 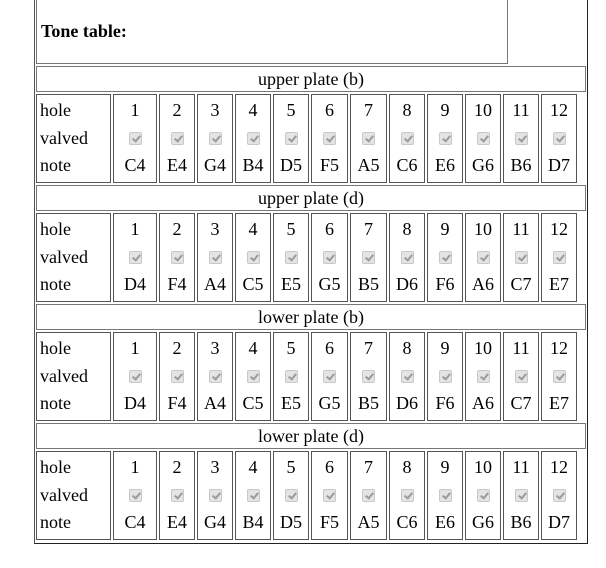 I want to click on hole-number: 7, so click(x=368, y=467).